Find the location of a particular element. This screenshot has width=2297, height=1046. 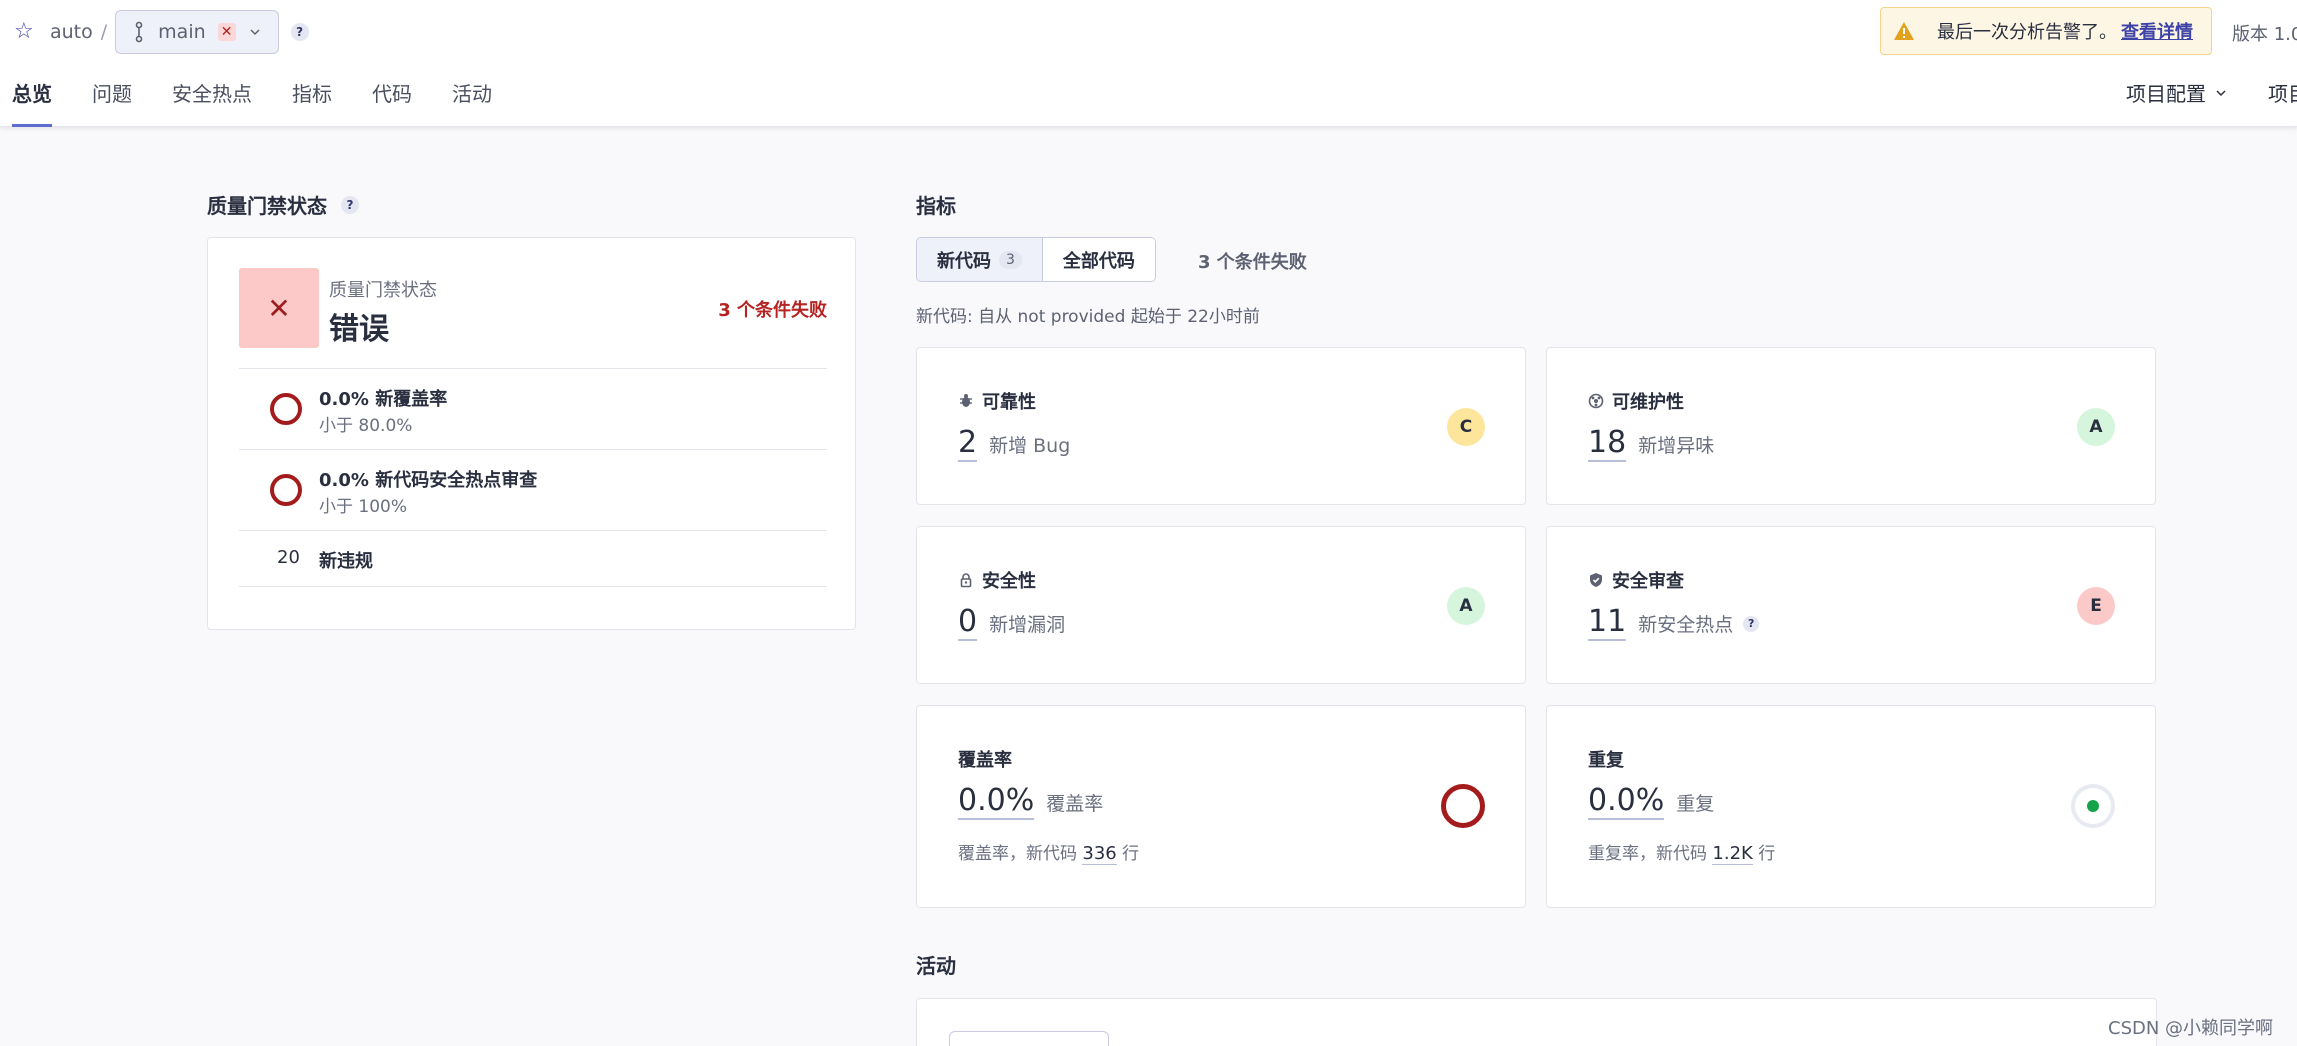

lines-to-cover-value: 336 is located at coordinates (1099, 854).